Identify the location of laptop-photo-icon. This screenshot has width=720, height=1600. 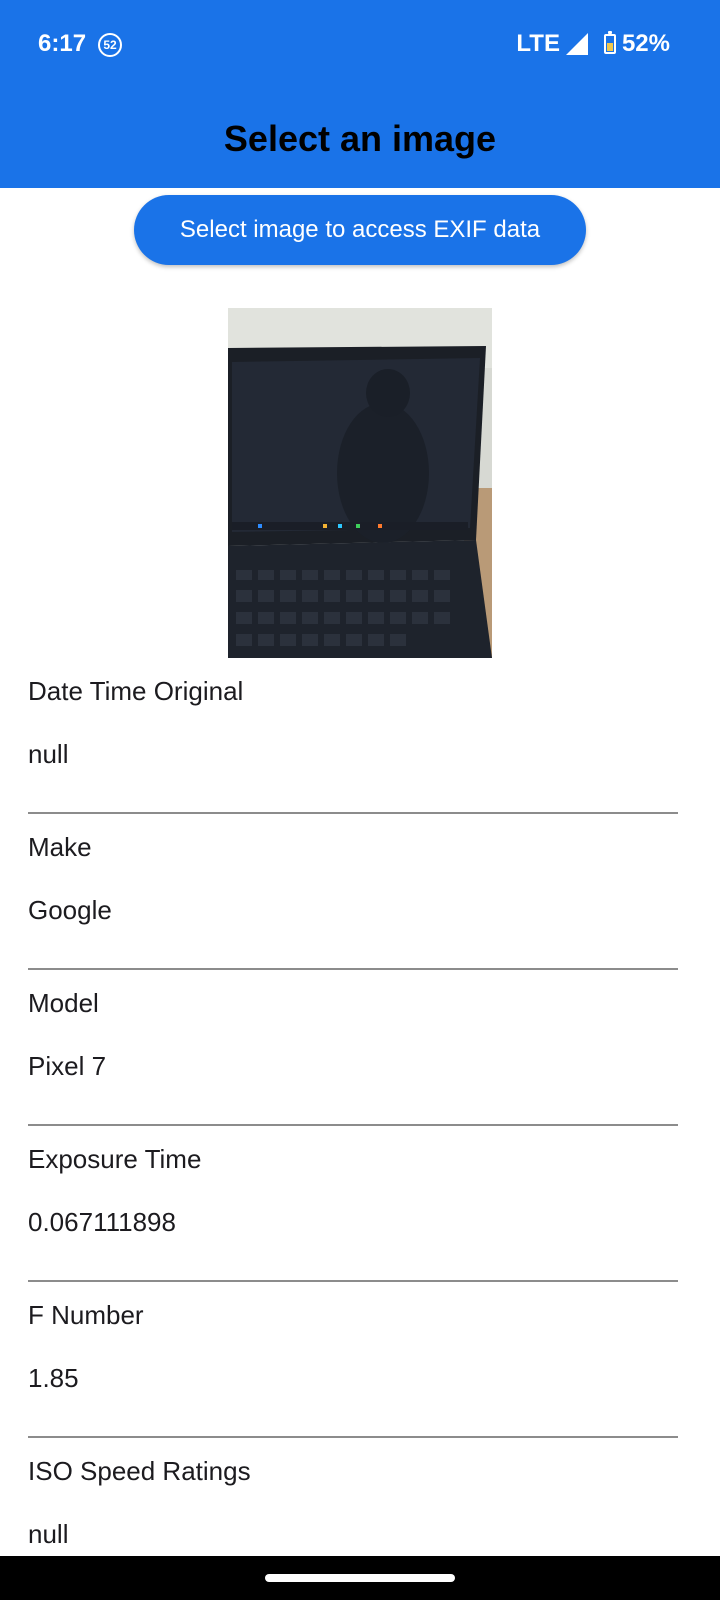
(360, 483).